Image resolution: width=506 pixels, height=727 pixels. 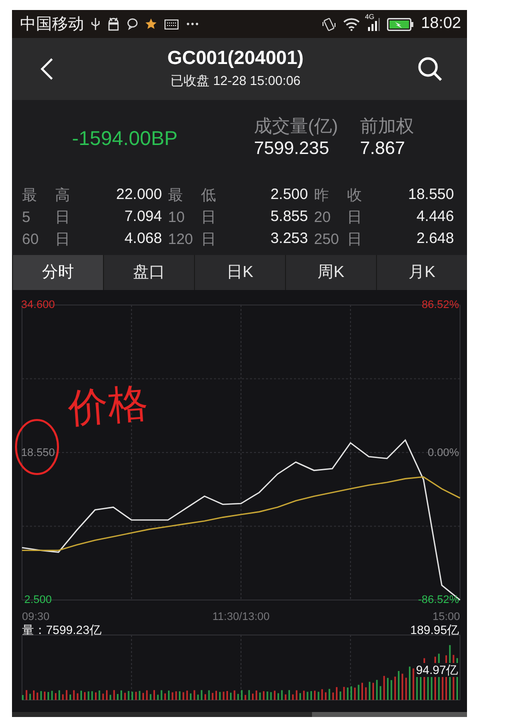 What do you see at coordinates (62, 630) in the screenshot?
I see `volume-total: 量：7599.23亿` at bounding box center [62, 630].